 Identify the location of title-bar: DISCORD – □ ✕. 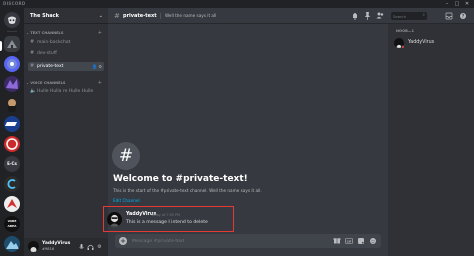
(237, 4).